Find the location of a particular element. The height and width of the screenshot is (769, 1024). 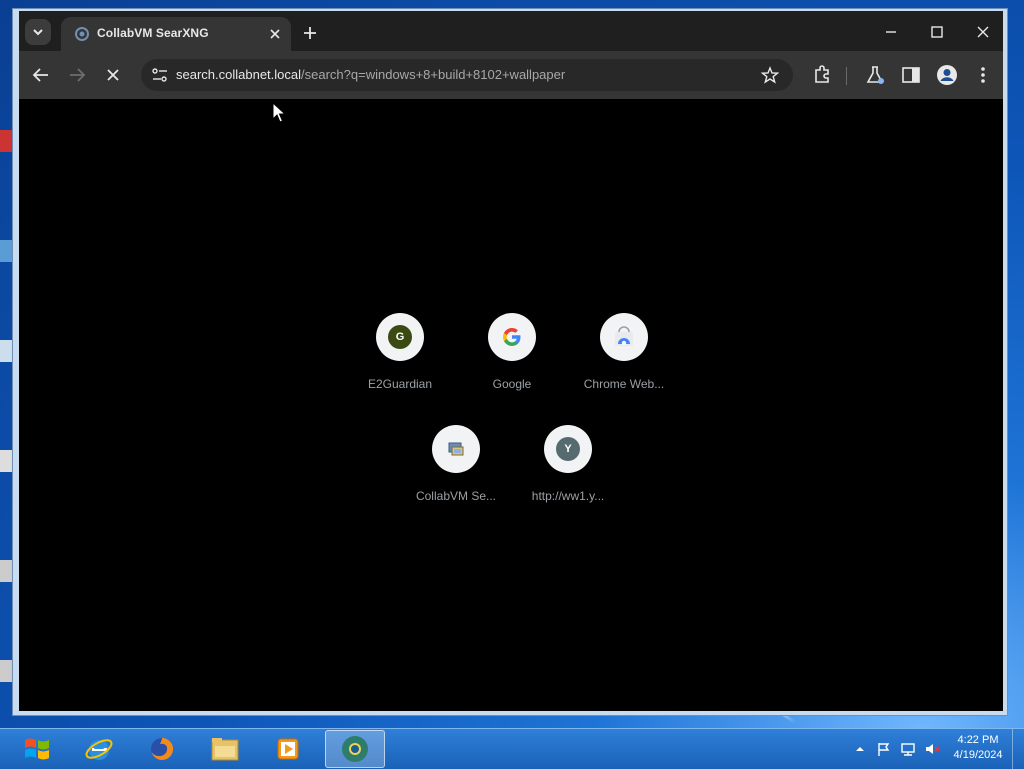

shortcut-icon-circle: Y is located at coordinates (568, 449).